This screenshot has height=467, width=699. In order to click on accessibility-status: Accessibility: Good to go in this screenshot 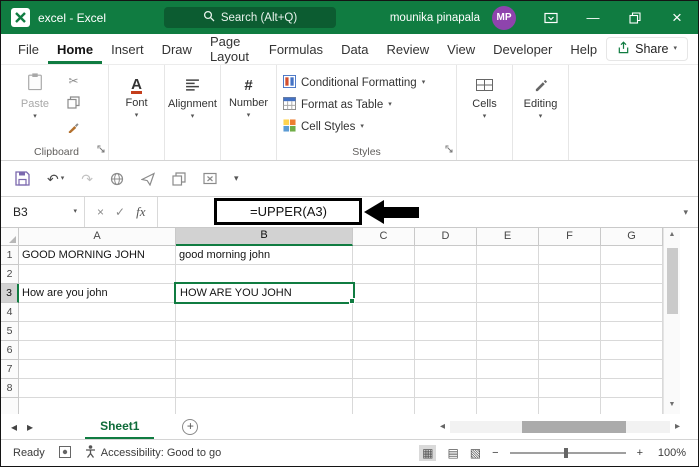, I will do `click(153, 453)`.